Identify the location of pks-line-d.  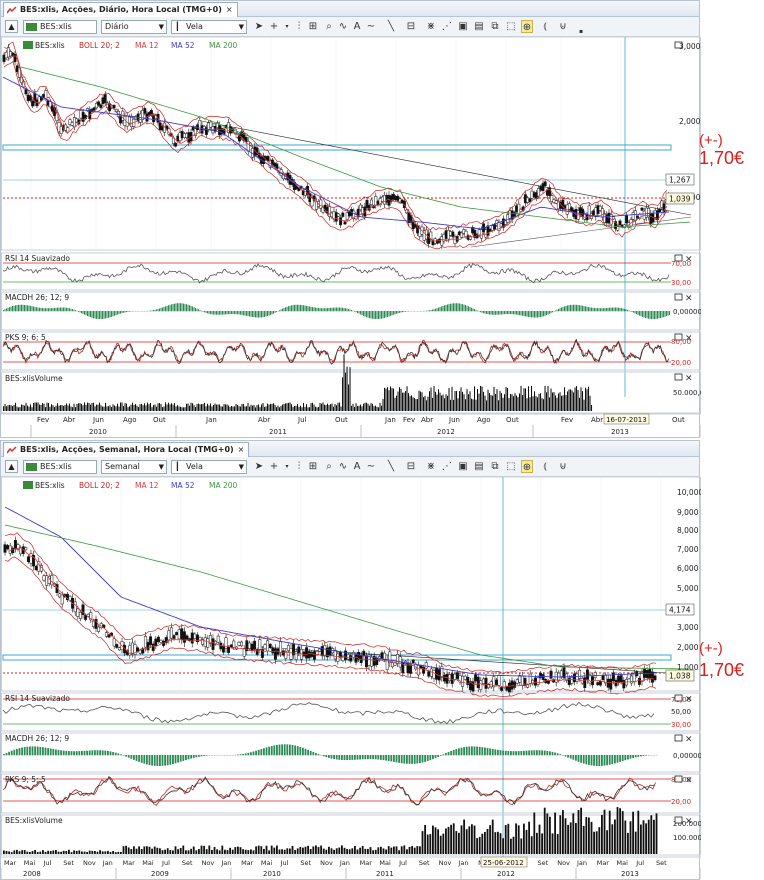
(336, 351).